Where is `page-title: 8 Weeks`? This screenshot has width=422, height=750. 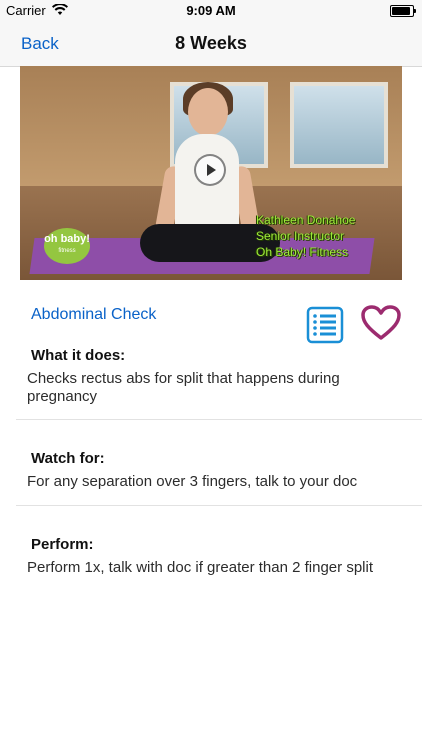
page-title: 8 Weeks is located at coordinates (211, 43).